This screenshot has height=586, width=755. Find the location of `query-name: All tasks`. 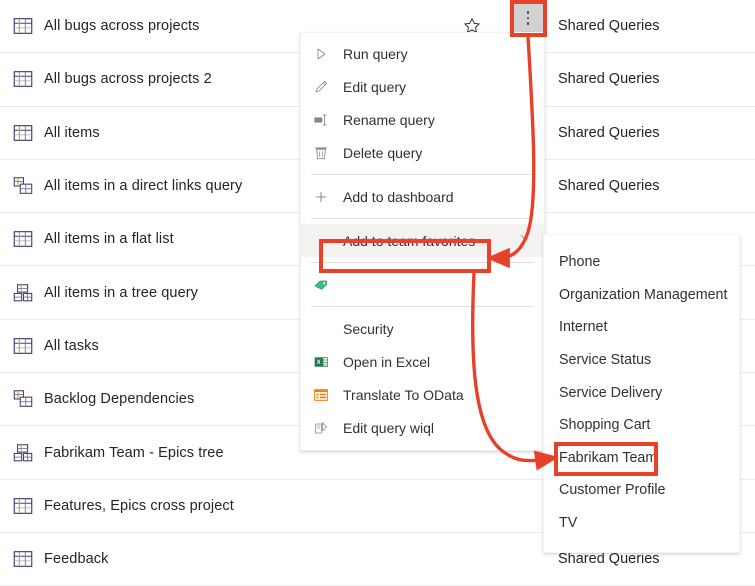

query-name: All tasks is located at coordinates (71, 345).